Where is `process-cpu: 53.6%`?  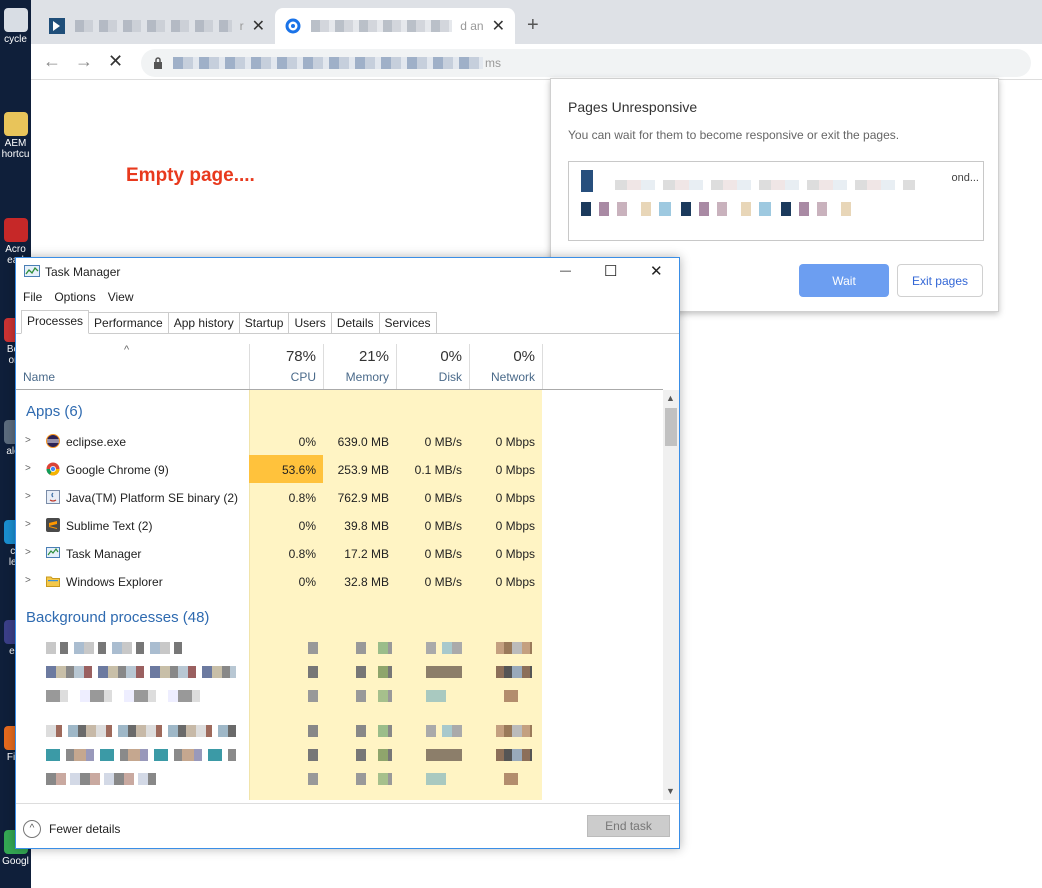
process-cpu: 53.6% is located at coordinates (298, 470).